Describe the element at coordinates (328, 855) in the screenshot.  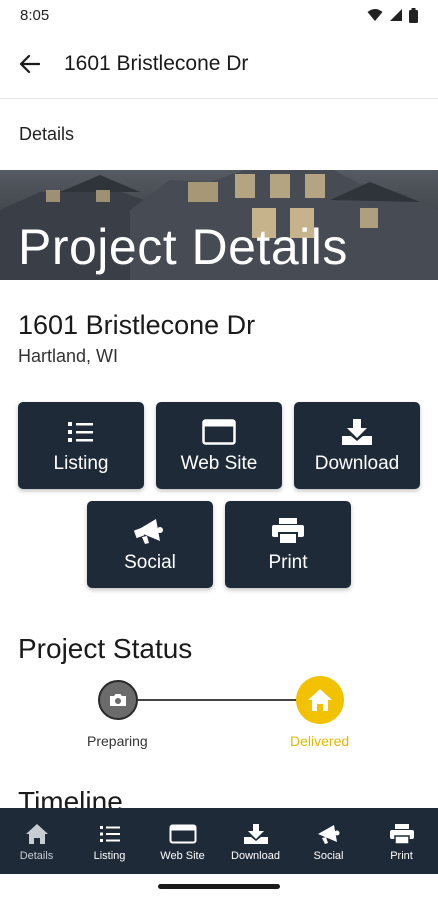
I see `nav-social-label: Social` at that location.